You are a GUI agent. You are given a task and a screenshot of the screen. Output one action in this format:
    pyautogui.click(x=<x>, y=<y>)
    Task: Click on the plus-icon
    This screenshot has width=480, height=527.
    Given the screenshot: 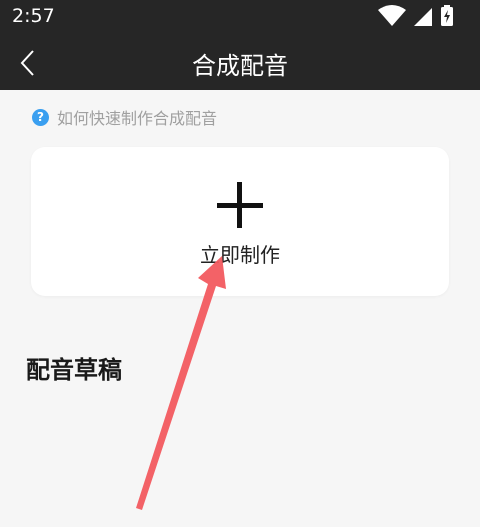 What is the action you would take?
    pyautogui.click(x=240, y=205)
    